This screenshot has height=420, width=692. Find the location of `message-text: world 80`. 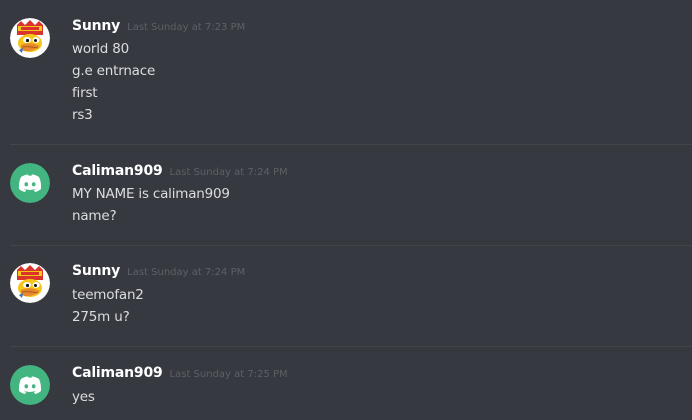

message-text: world 80 is located at coordinates (101, 49).